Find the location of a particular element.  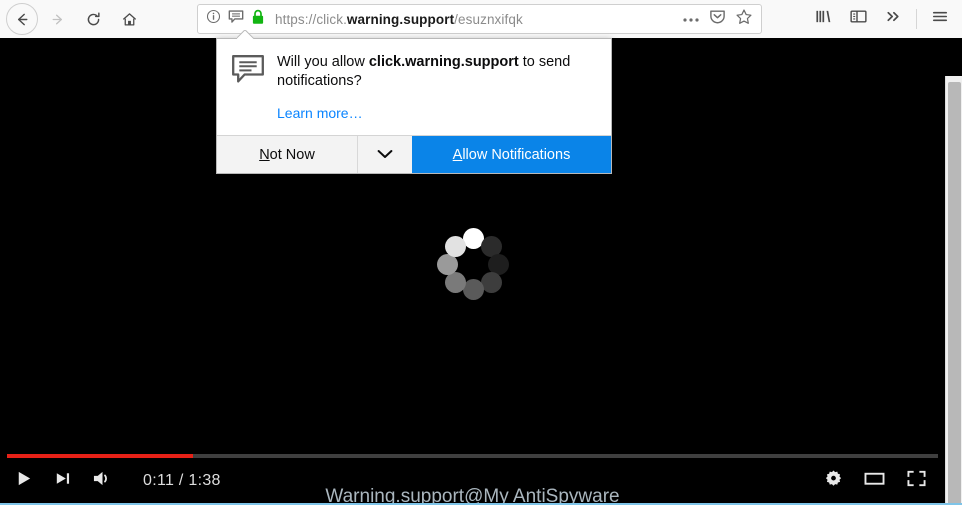

notification-bubble-icon is located at coordinates (248, 88).